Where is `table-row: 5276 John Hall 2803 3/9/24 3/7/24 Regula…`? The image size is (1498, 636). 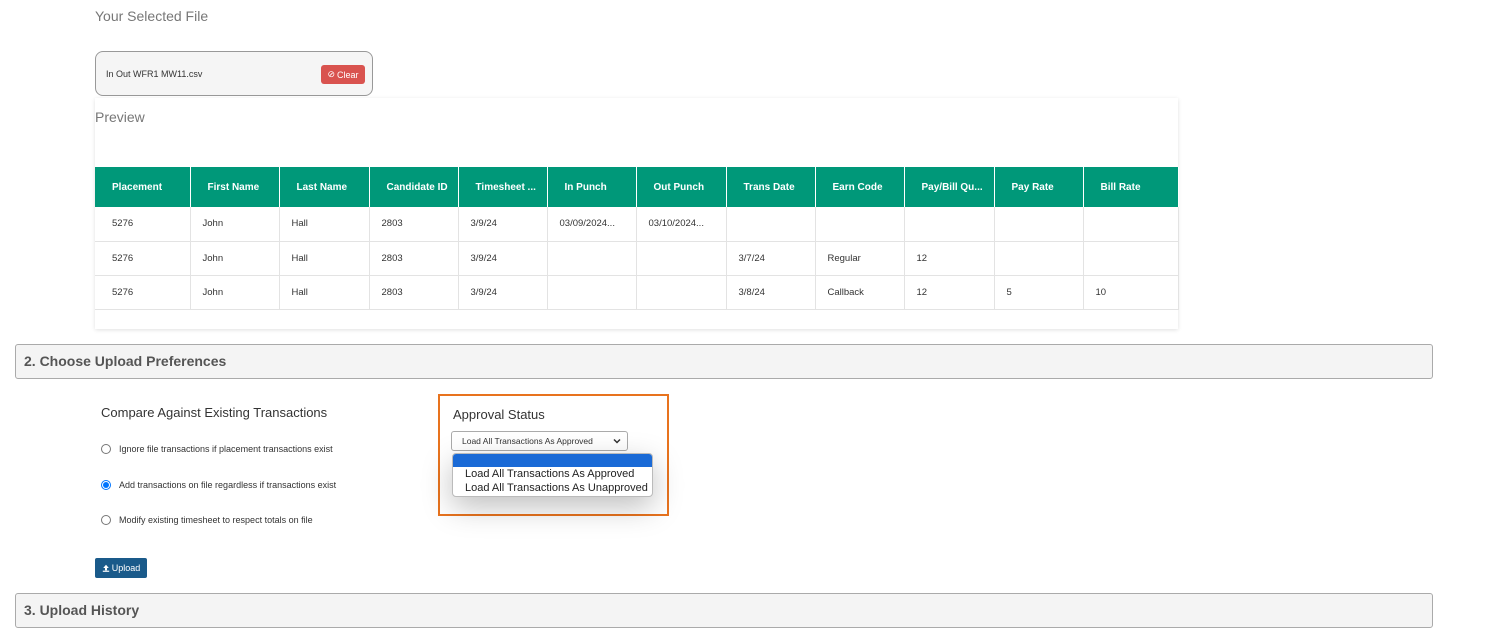 table-row: 5276 John Hall 2803 3/9/24 3/7/24 Regula… is located at coordinates (637, 258).